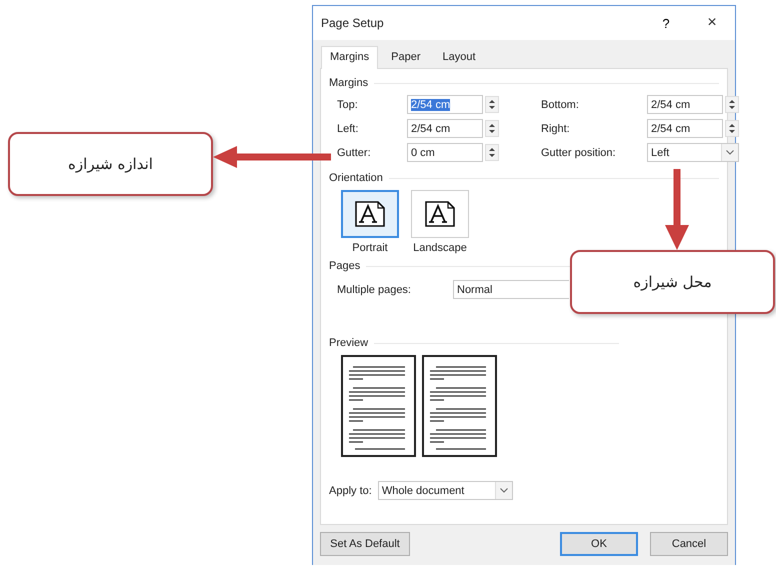 Image resolution: width=776 pixels, height=566 pixels. Describe the element at coordinates (666, 23) in the screenshot. I see `help-button: ?` at that location.